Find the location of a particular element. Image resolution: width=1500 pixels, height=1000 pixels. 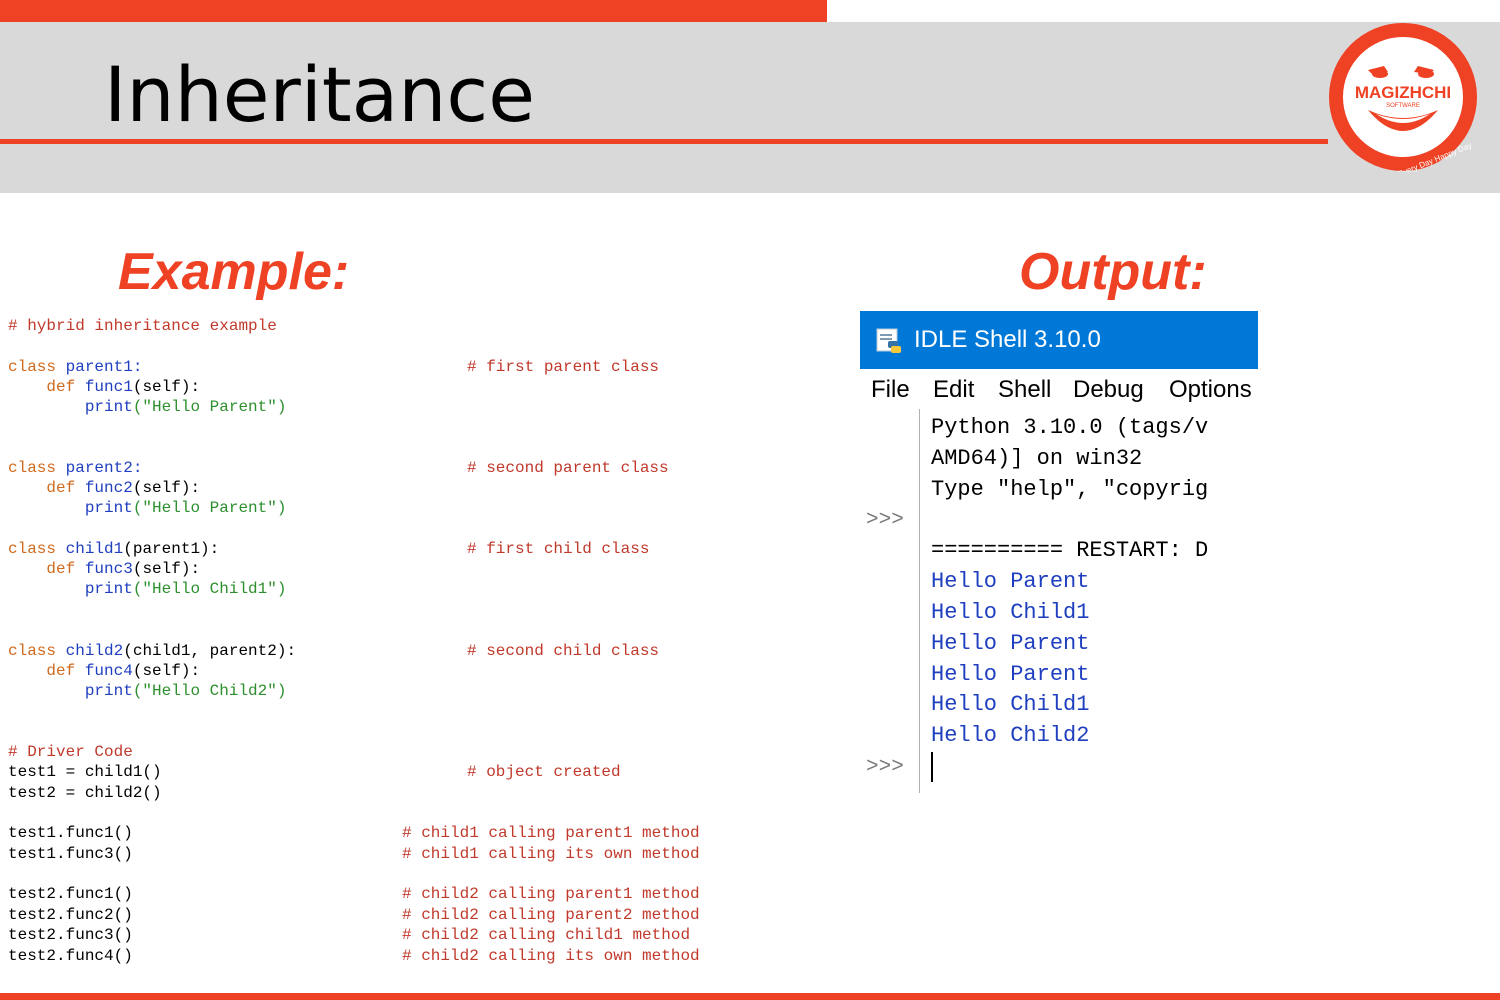

code-call-line: test1.func3() is located at coordinates (70, 854).